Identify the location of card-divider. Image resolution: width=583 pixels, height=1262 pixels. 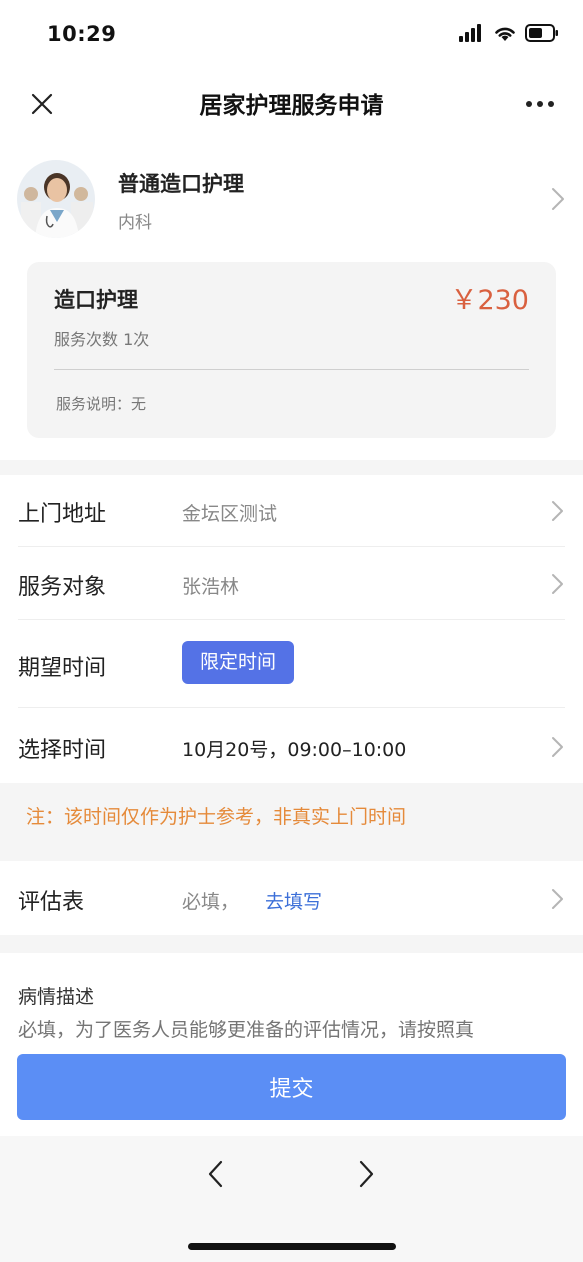
(291, 369).